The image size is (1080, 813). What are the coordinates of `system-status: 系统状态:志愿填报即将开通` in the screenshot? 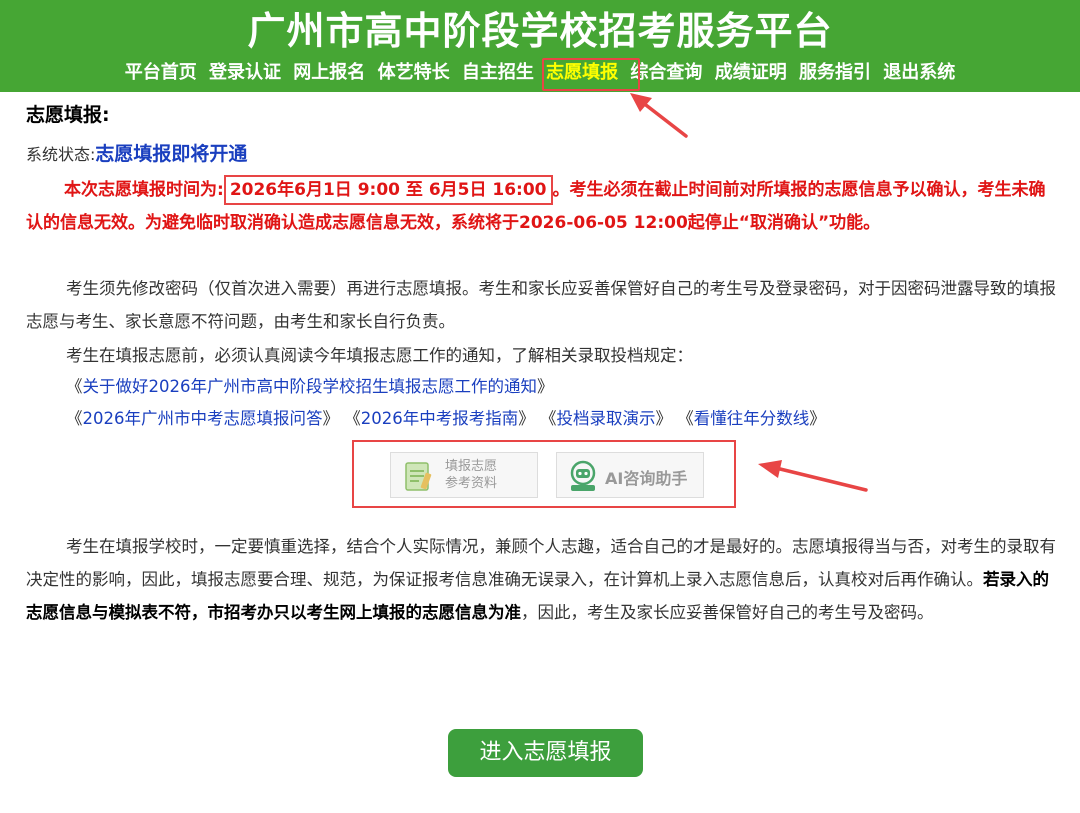 It's located at (136, 152).